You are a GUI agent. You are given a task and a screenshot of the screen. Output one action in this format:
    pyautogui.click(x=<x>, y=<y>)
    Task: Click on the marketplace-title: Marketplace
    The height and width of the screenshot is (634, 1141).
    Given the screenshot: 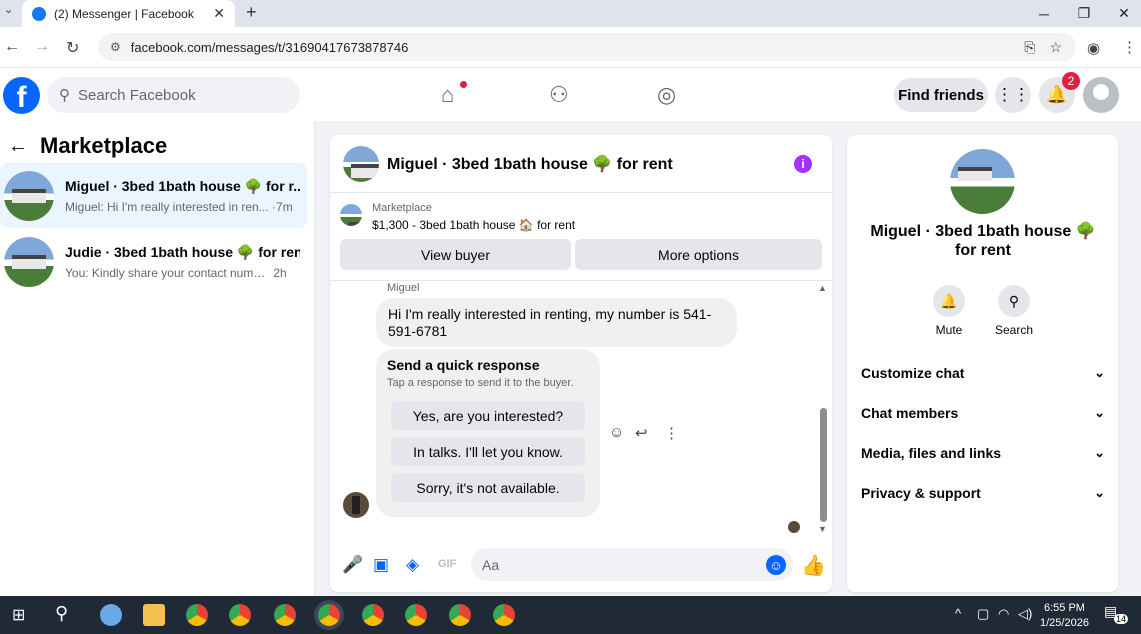 What is the action you would take?
    pyautogui.click(x=104, y=145)
    